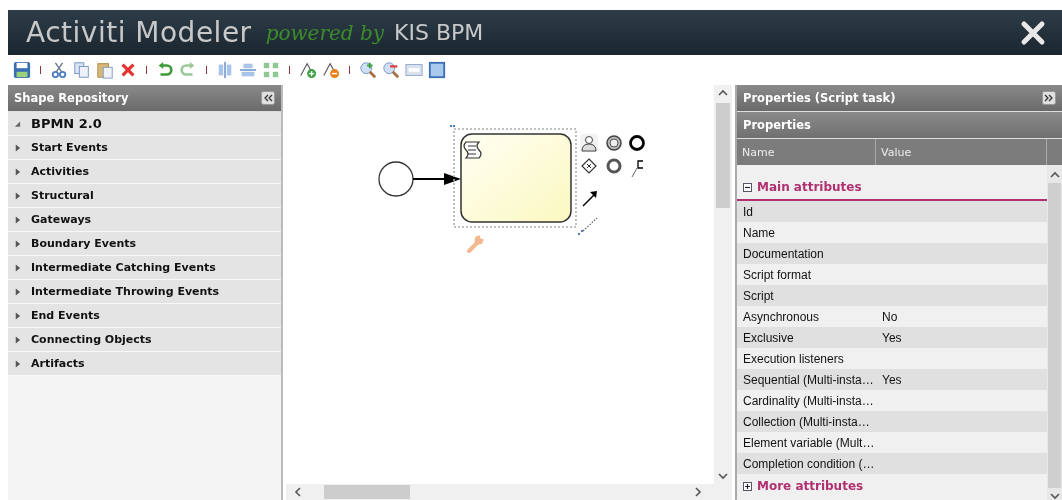 The height and width of the screenshot is (500, 1062). Describe the element at coordinates (144, 172) in the screenshot. I see `tree-item: Activities` at that location.